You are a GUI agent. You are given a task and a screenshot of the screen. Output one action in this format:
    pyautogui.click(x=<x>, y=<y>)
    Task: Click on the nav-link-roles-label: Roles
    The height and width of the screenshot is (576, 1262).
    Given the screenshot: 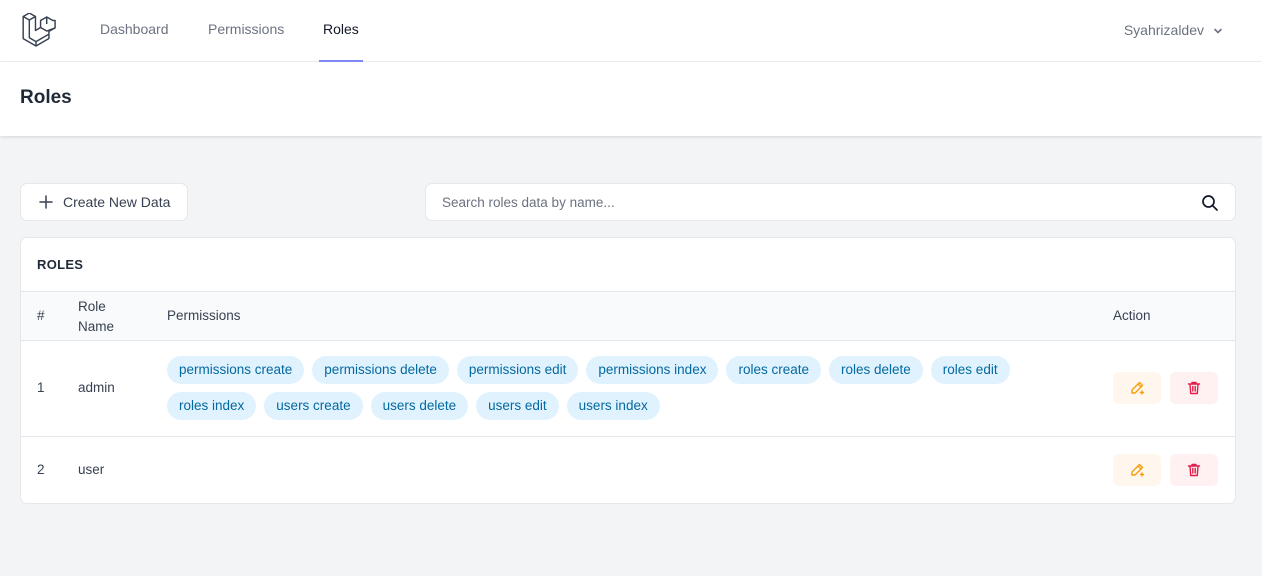 What is the action you would take?
    pyautogui.click(x=341, y=29)
    